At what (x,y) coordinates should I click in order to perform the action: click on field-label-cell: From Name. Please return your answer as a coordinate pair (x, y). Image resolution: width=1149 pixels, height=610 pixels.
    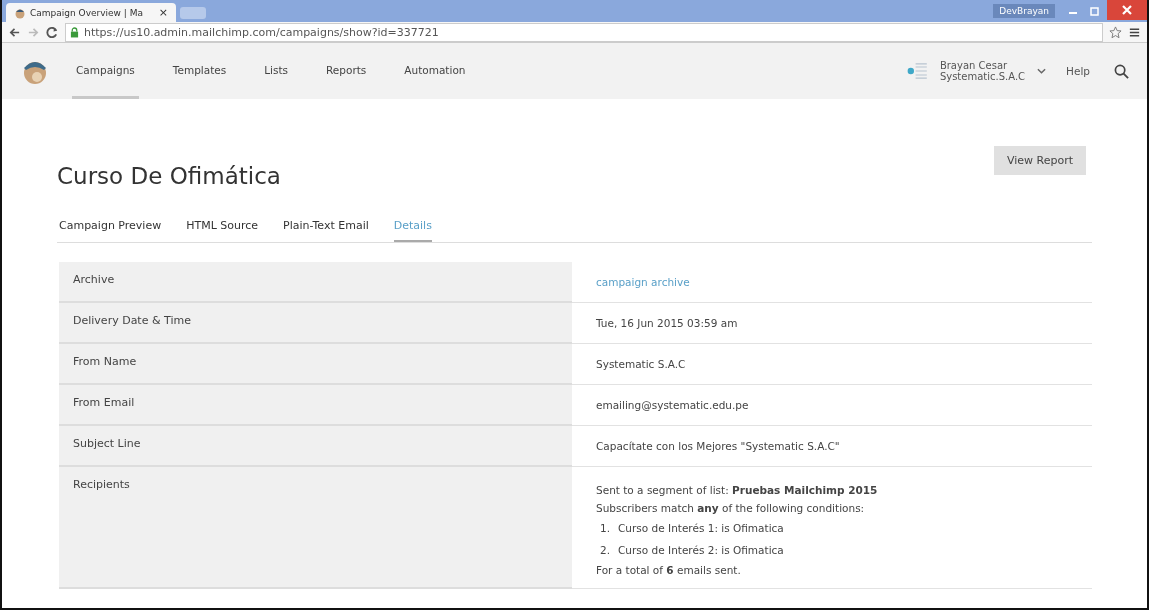
    Looking at the image, I should click on (315, 364).